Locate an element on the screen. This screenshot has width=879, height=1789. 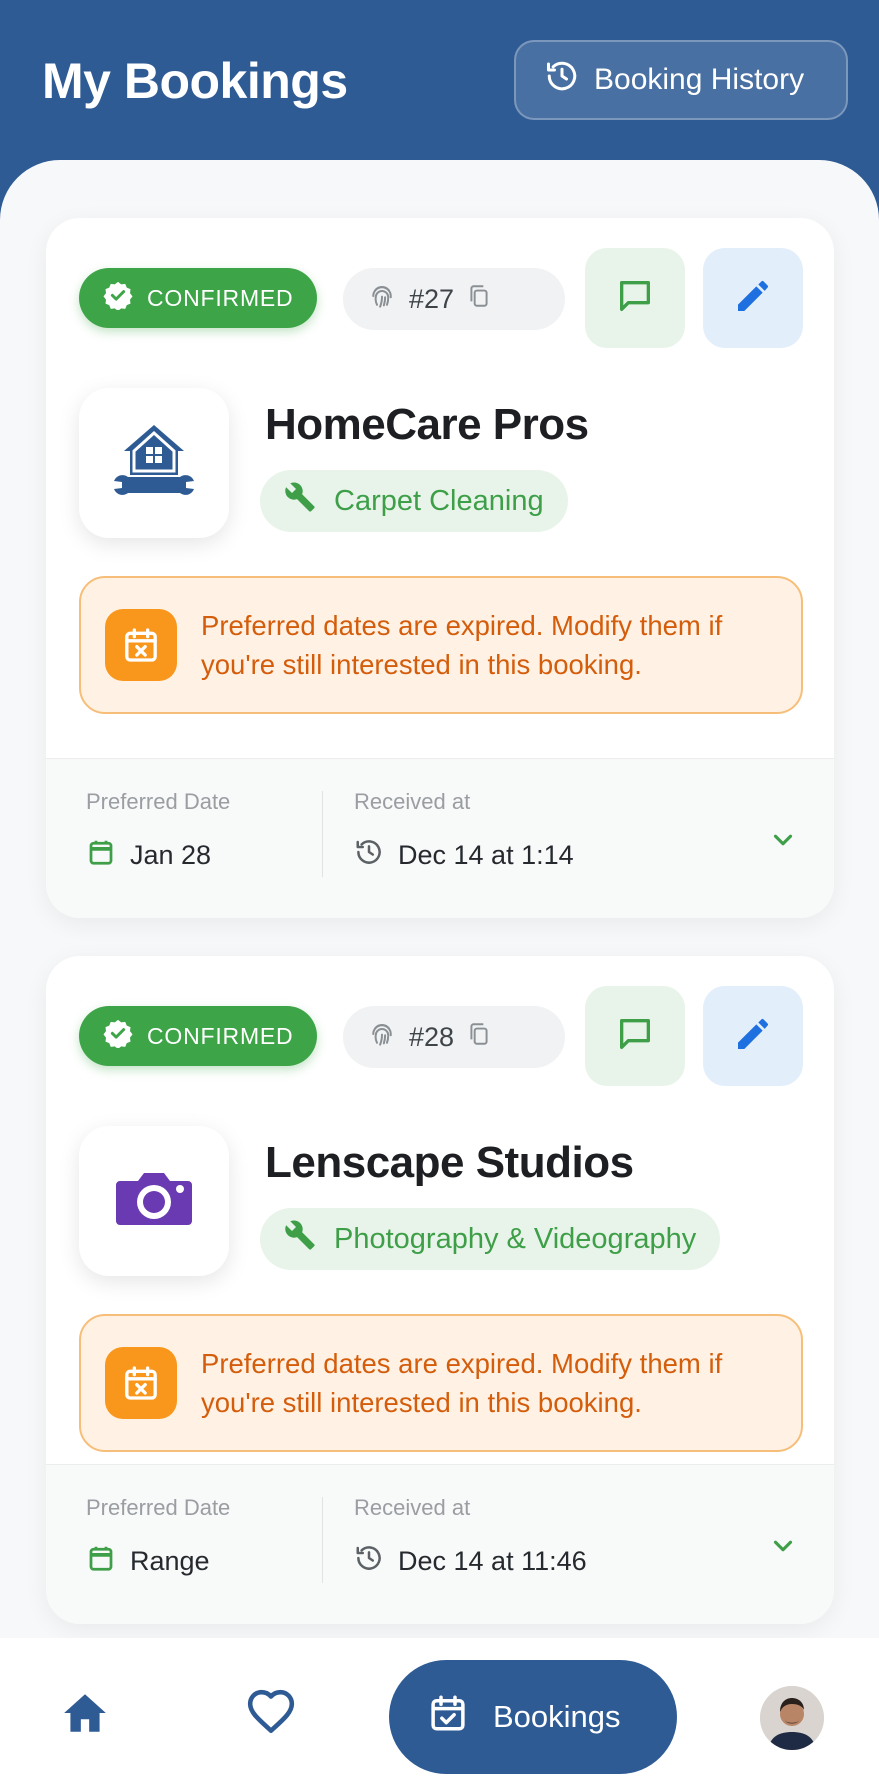
received-at-field: Received at Dec 14 at 11:46 is located at coordinates (470, 1537).